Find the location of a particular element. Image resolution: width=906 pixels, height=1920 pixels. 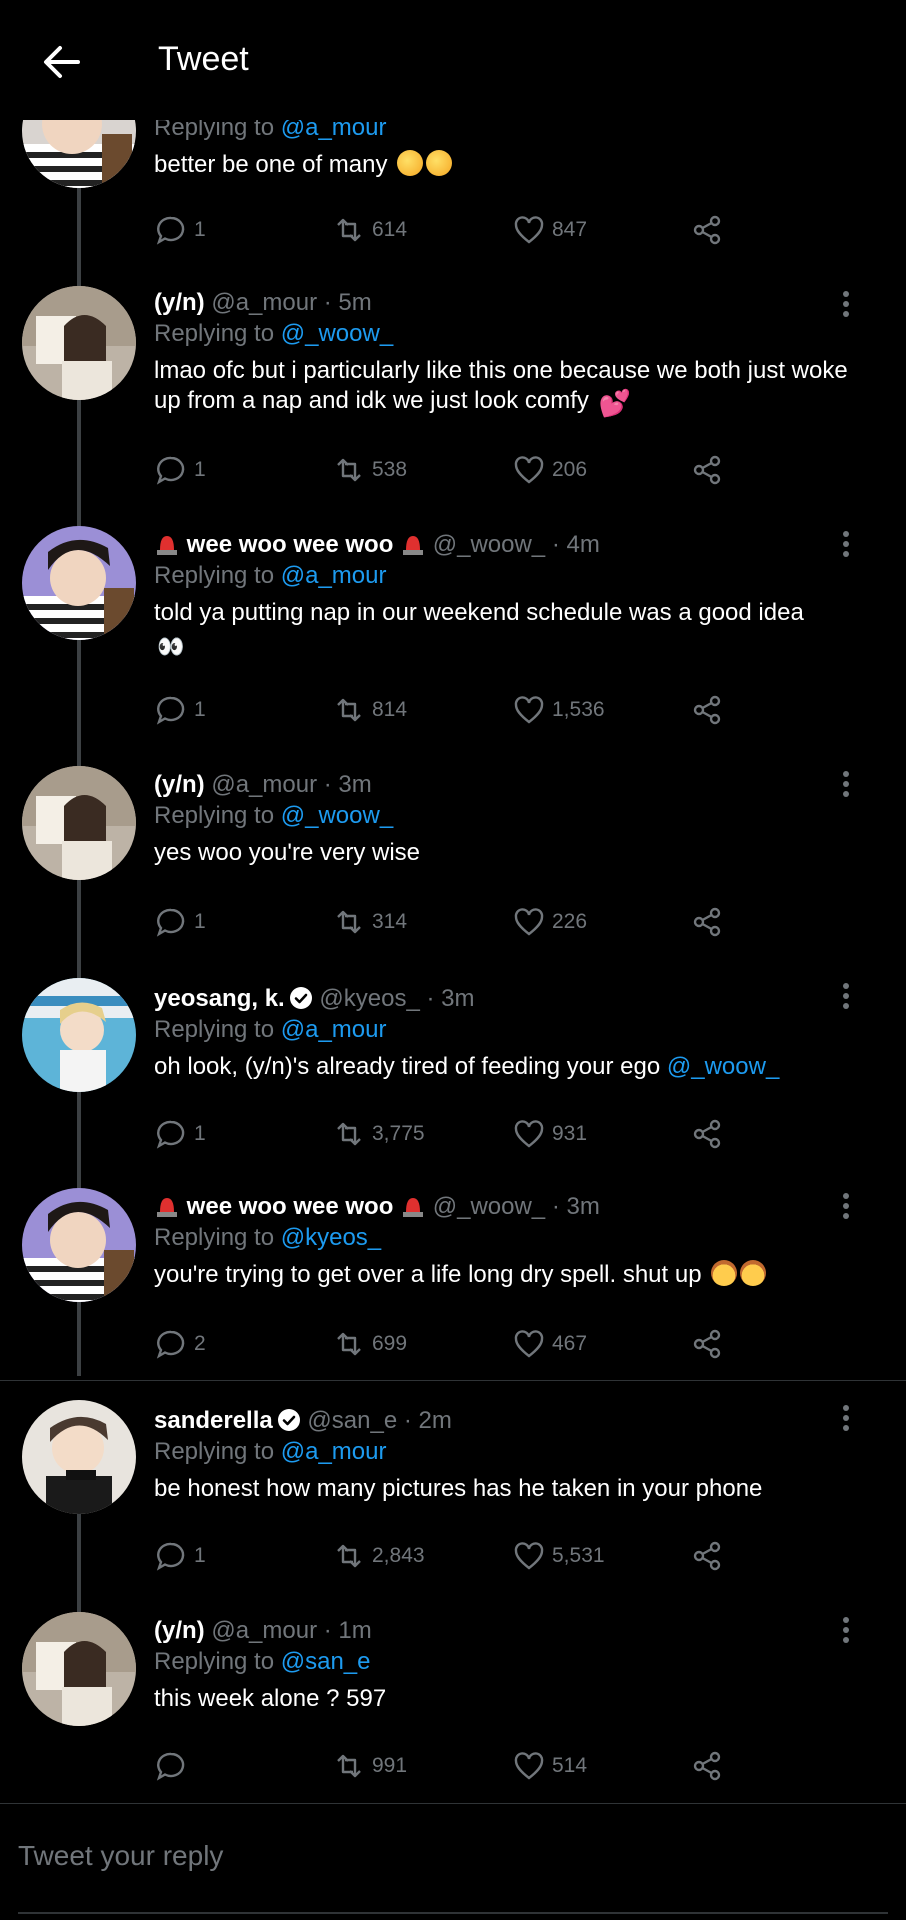

like-button: 467 is located at coordinates (549, 1344).